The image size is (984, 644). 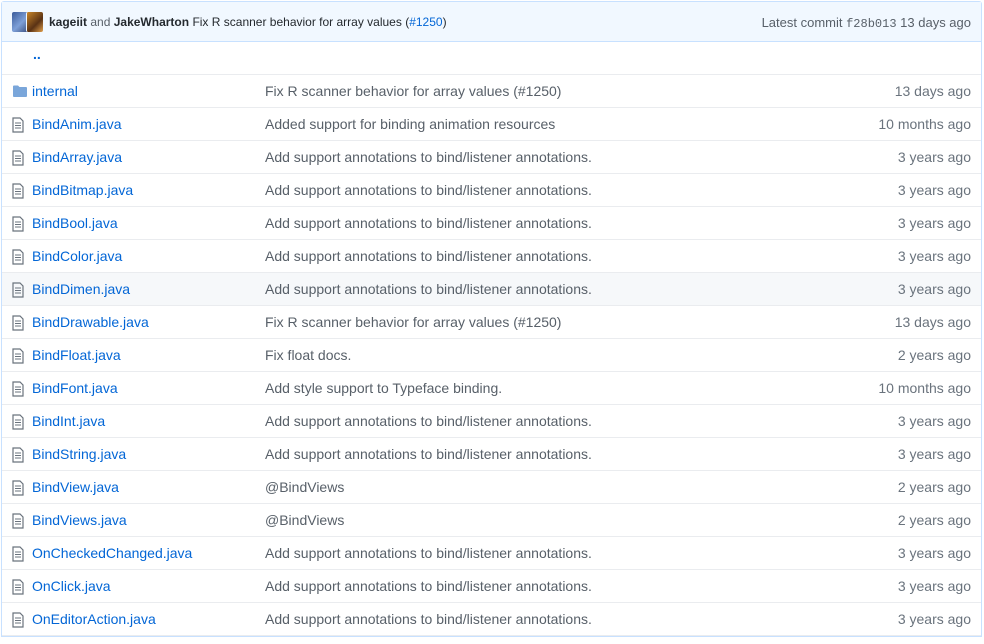 What do you see at coordinates (425, 22) in the screenshot?
I see `pull-request-link: #1250` at bounding box center [425, 22].